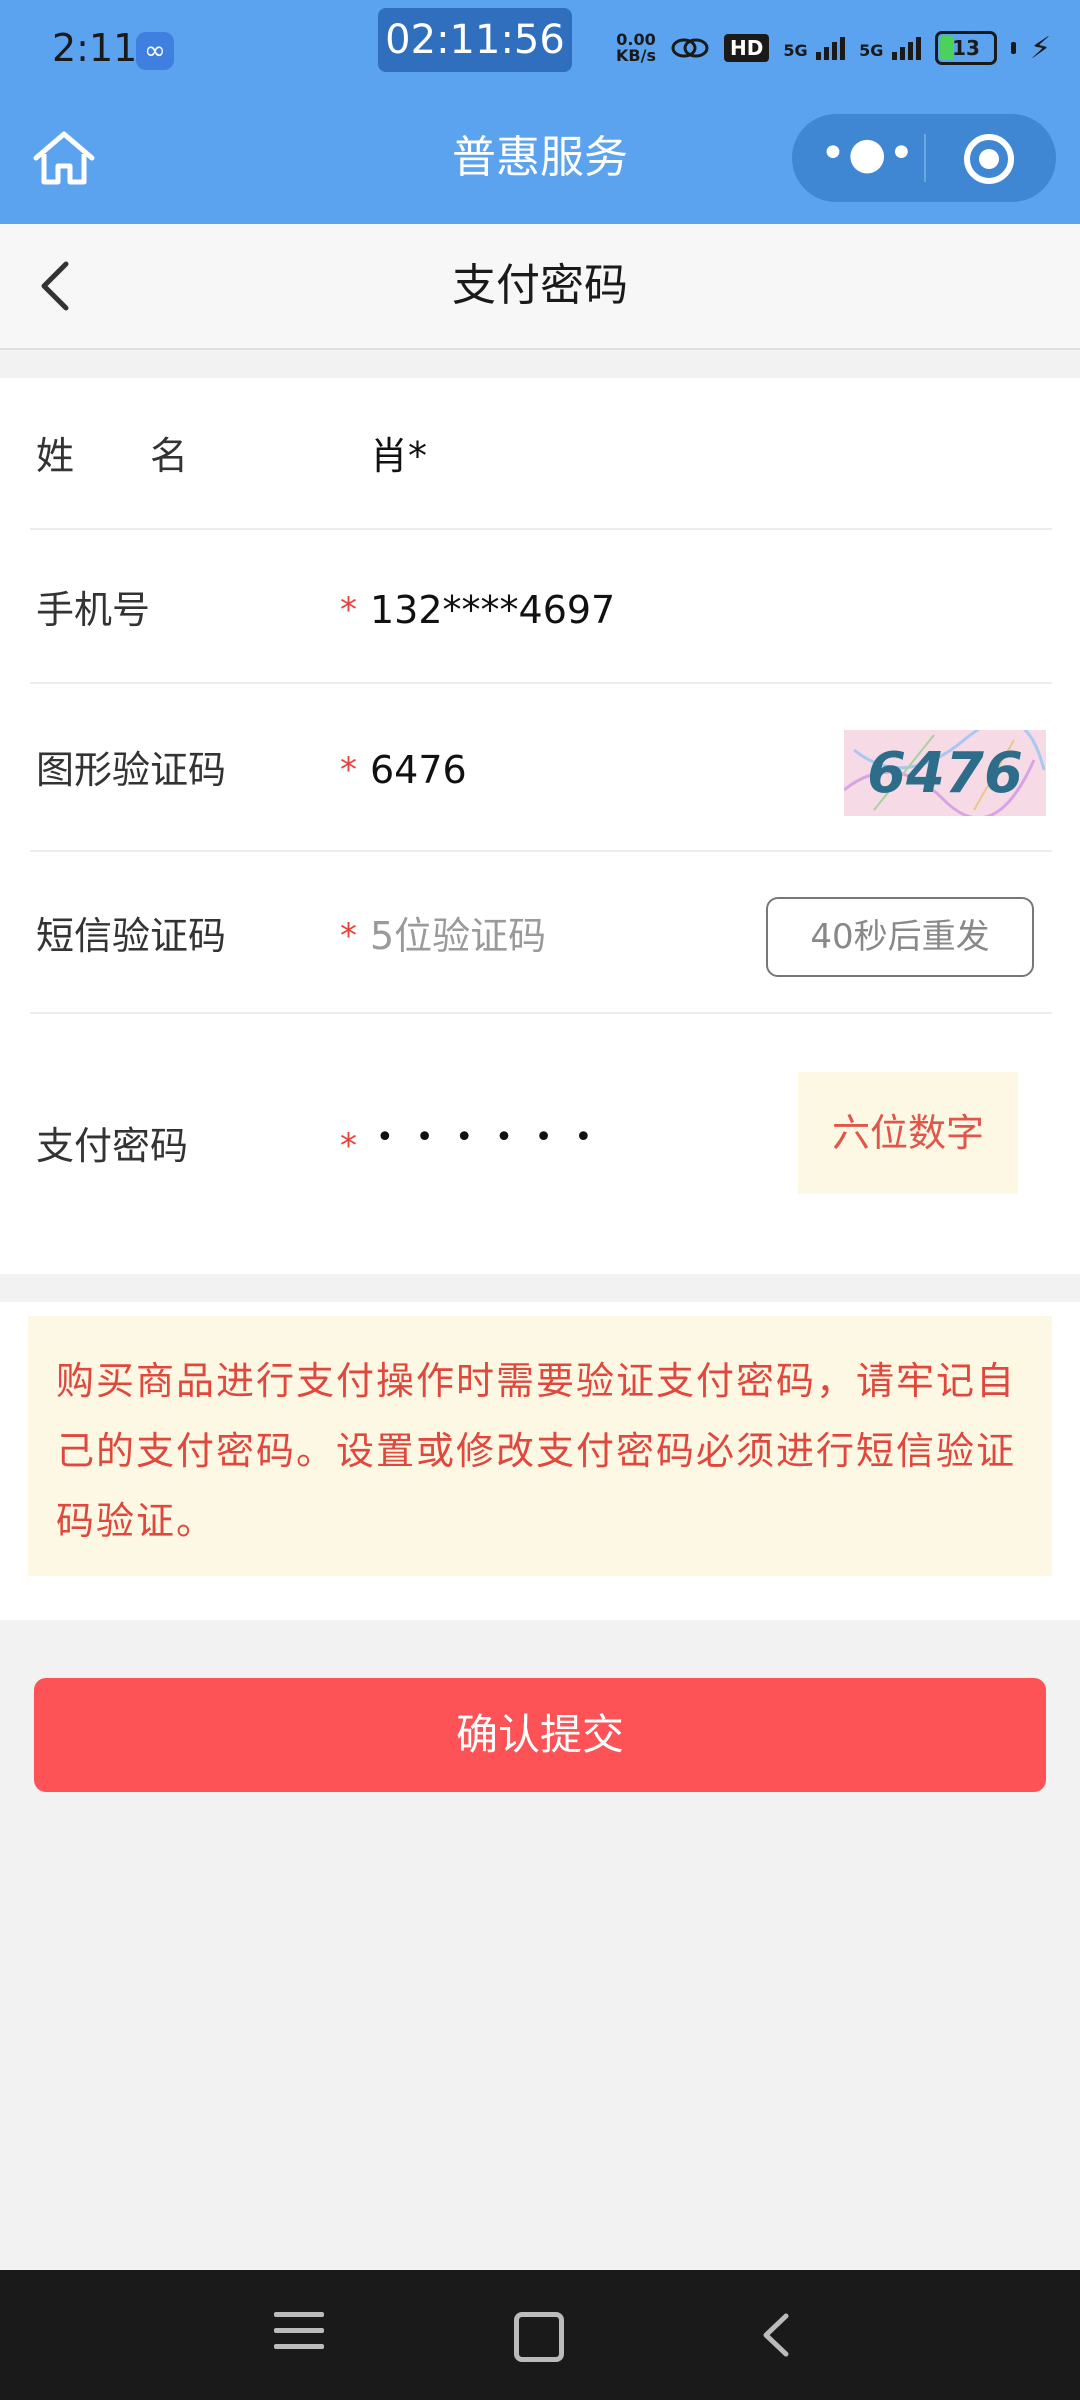 This screenshot has width=1080, height=2400. Describe the element at coordinates (539, 2337) in the screenshot. I see `home-square-icon` at that location.